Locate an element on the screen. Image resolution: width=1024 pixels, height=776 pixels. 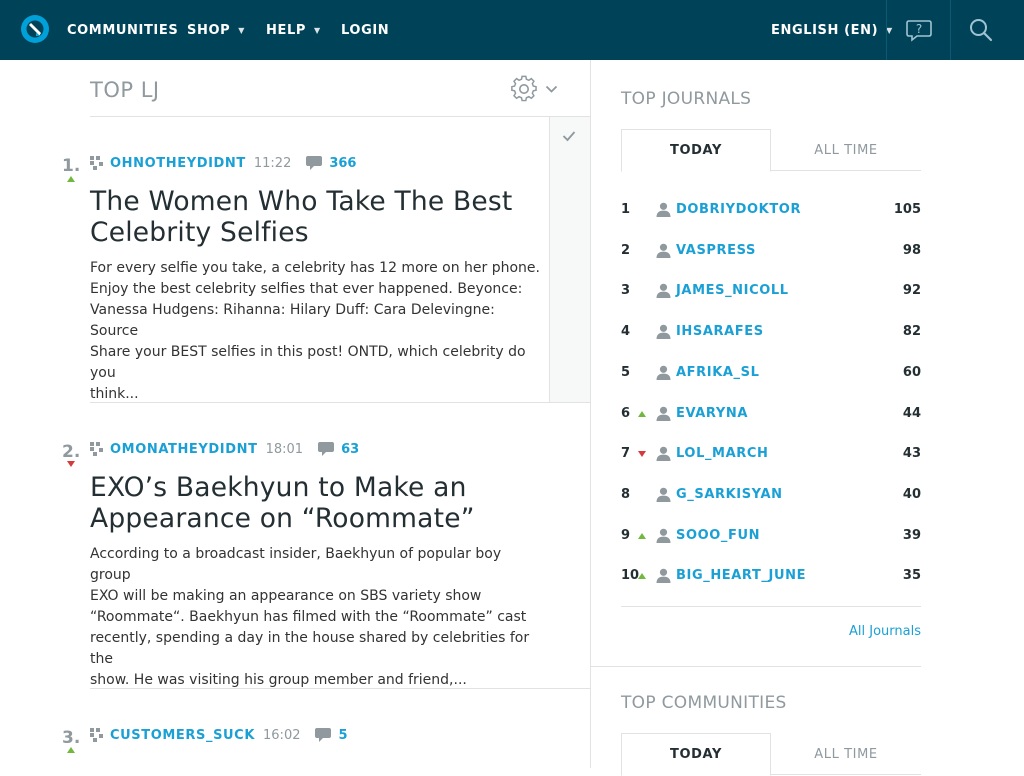
journals-tabs: TODAY ALL TIME is located at coordinates (771, 150).